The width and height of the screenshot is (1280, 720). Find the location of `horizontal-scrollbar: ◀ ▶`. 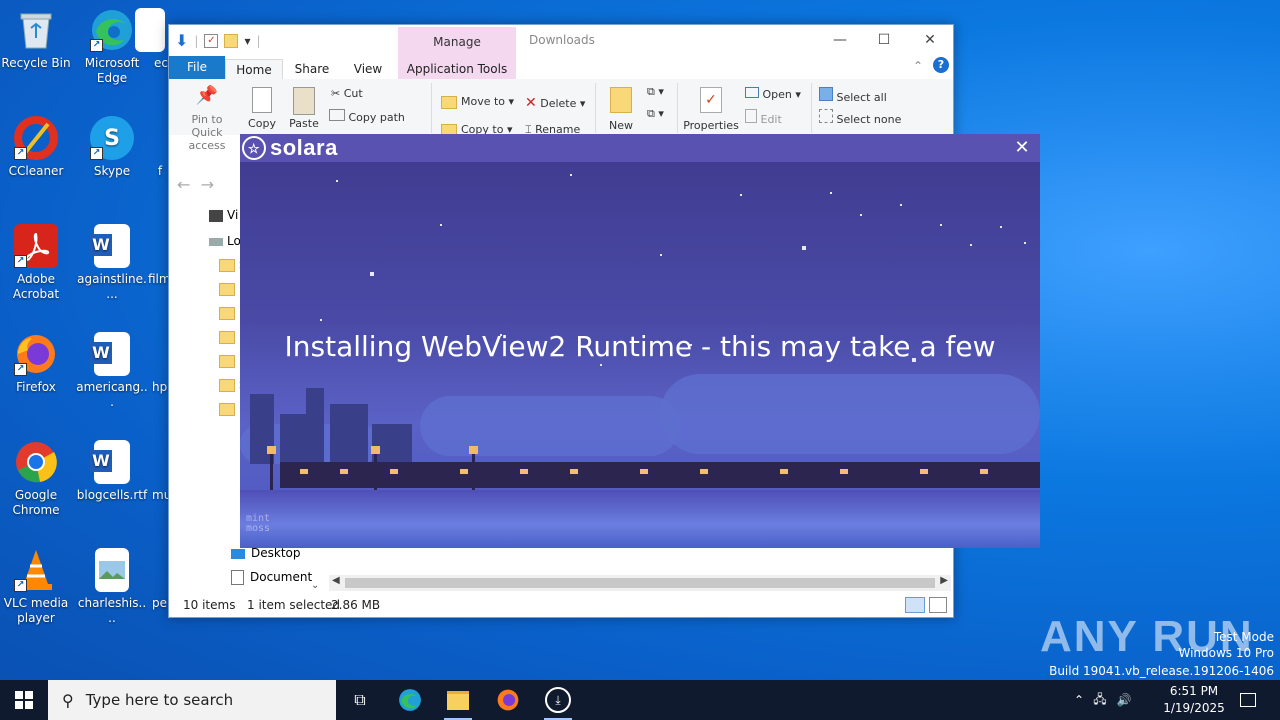

horizontal-scrollbar: ◀ ▶ is located at coordinates (640, 583).